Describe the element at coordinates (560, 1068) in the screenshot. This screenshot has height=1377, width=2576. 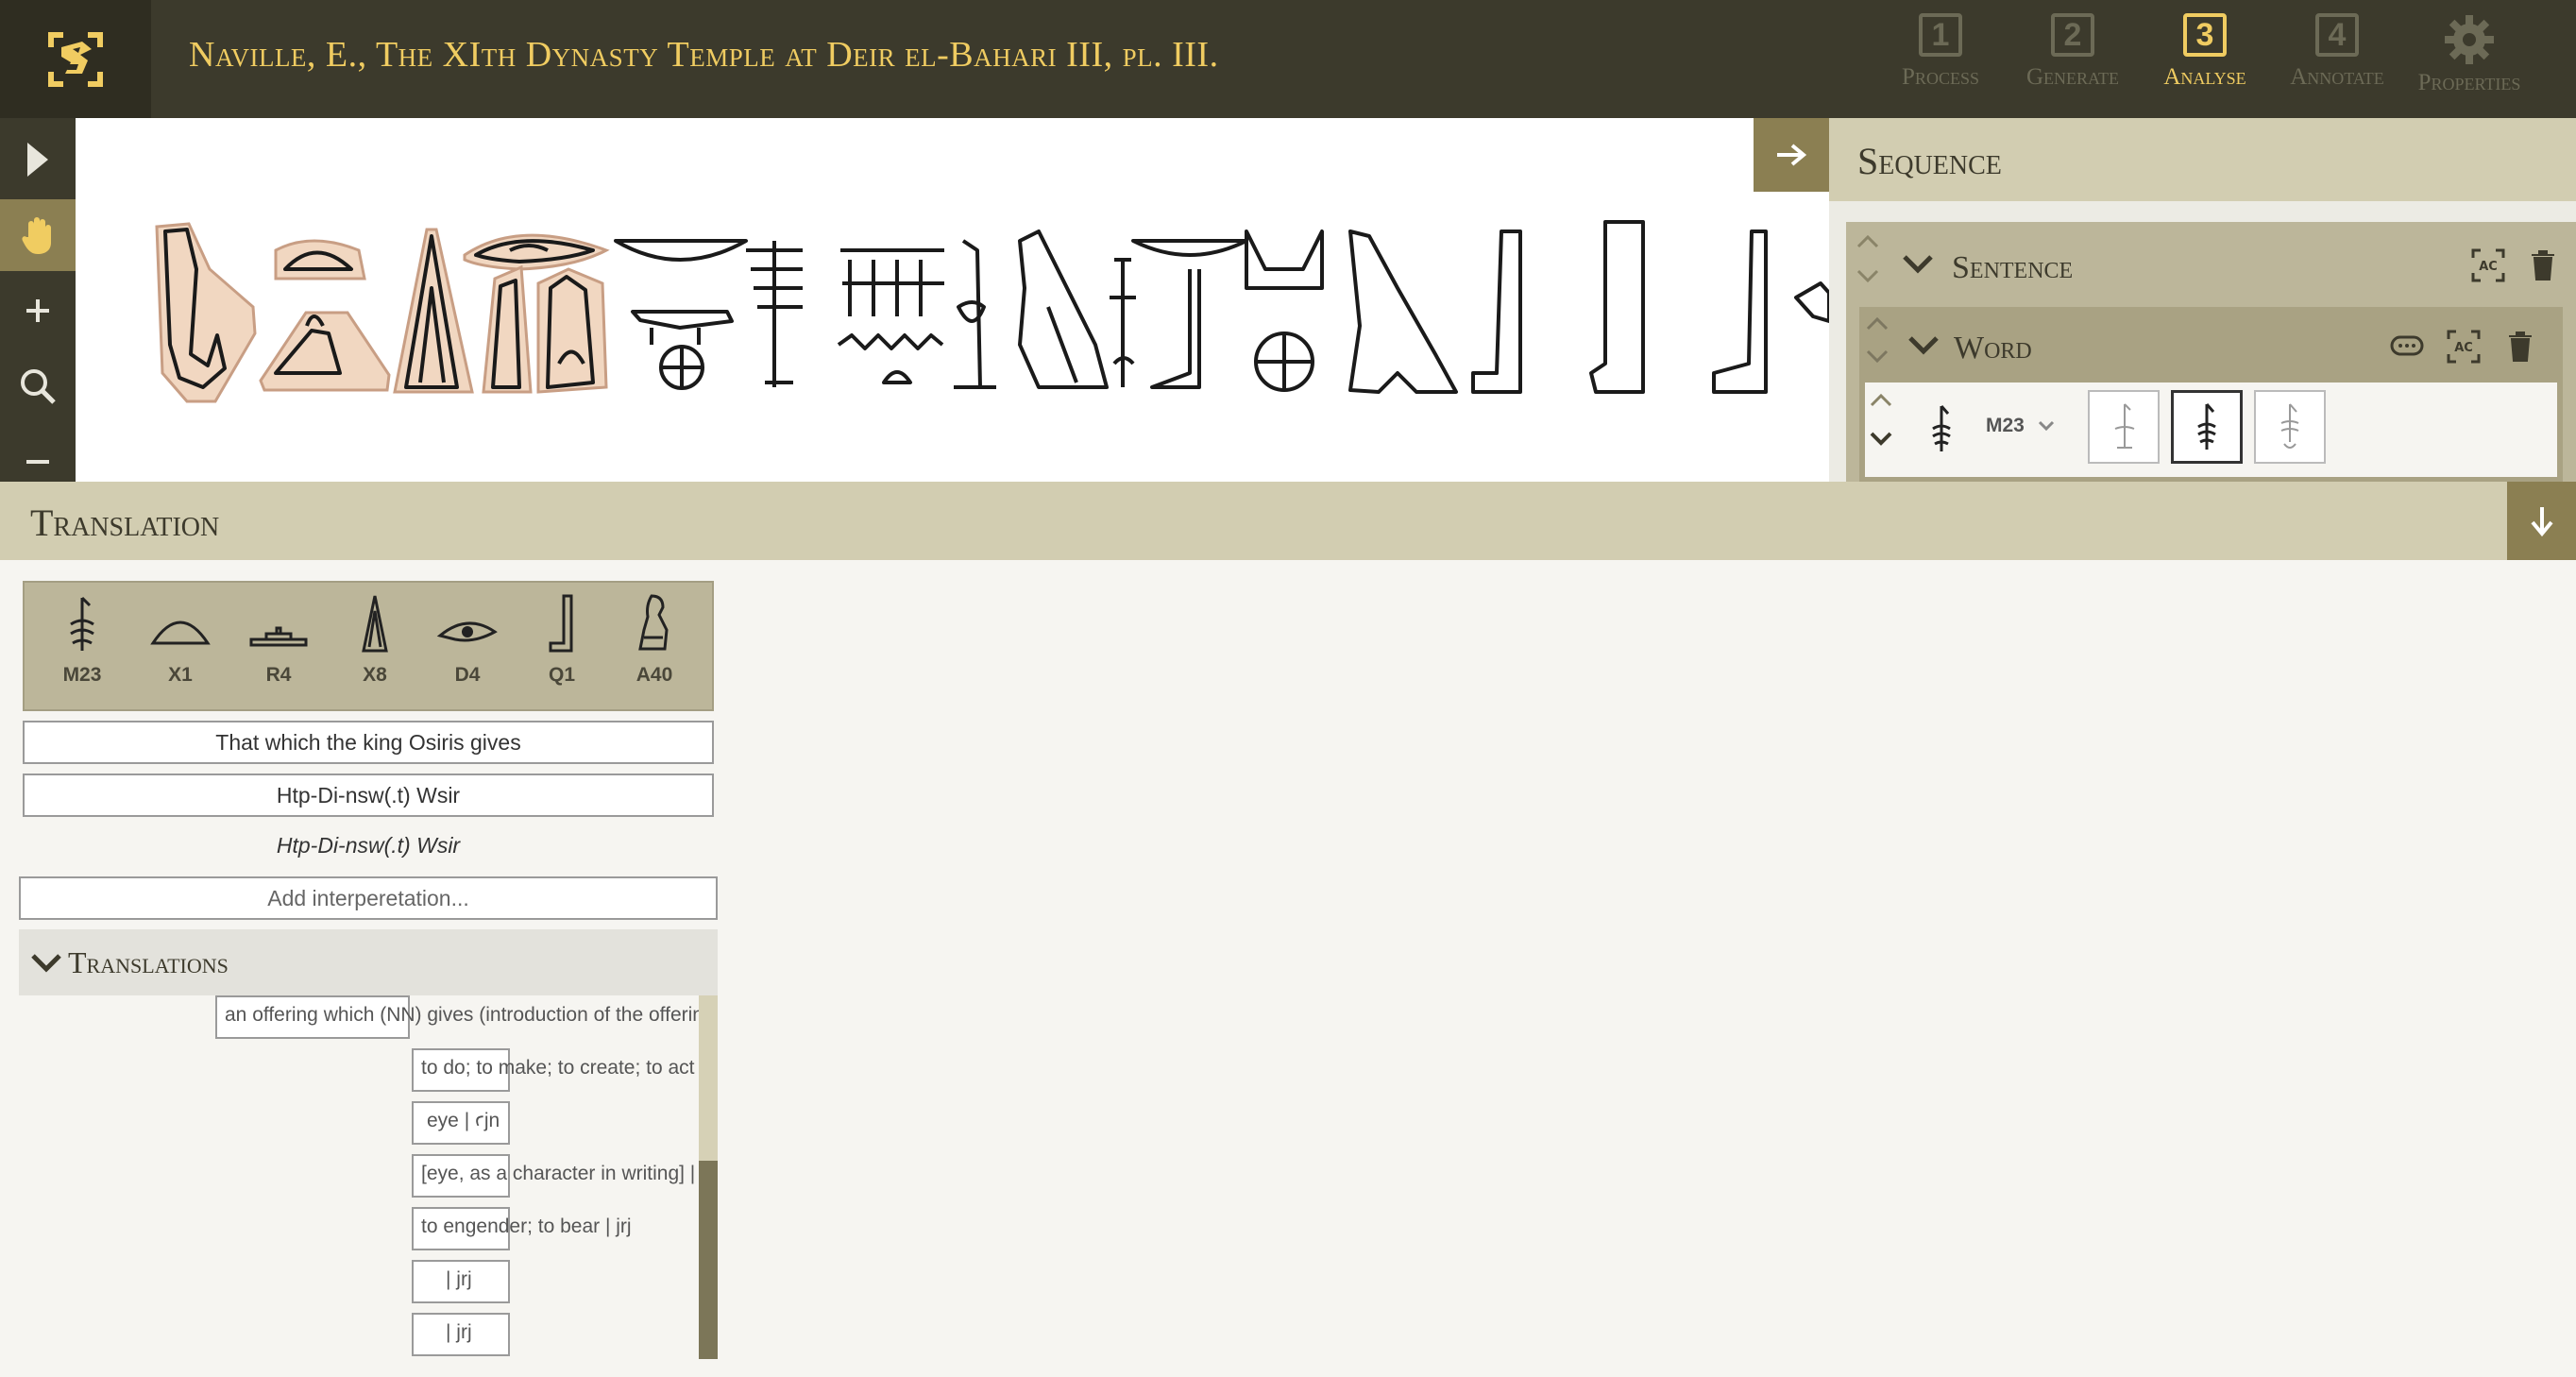
I see `translation-entry-text: to do; to make; to create; to act as` at that location.